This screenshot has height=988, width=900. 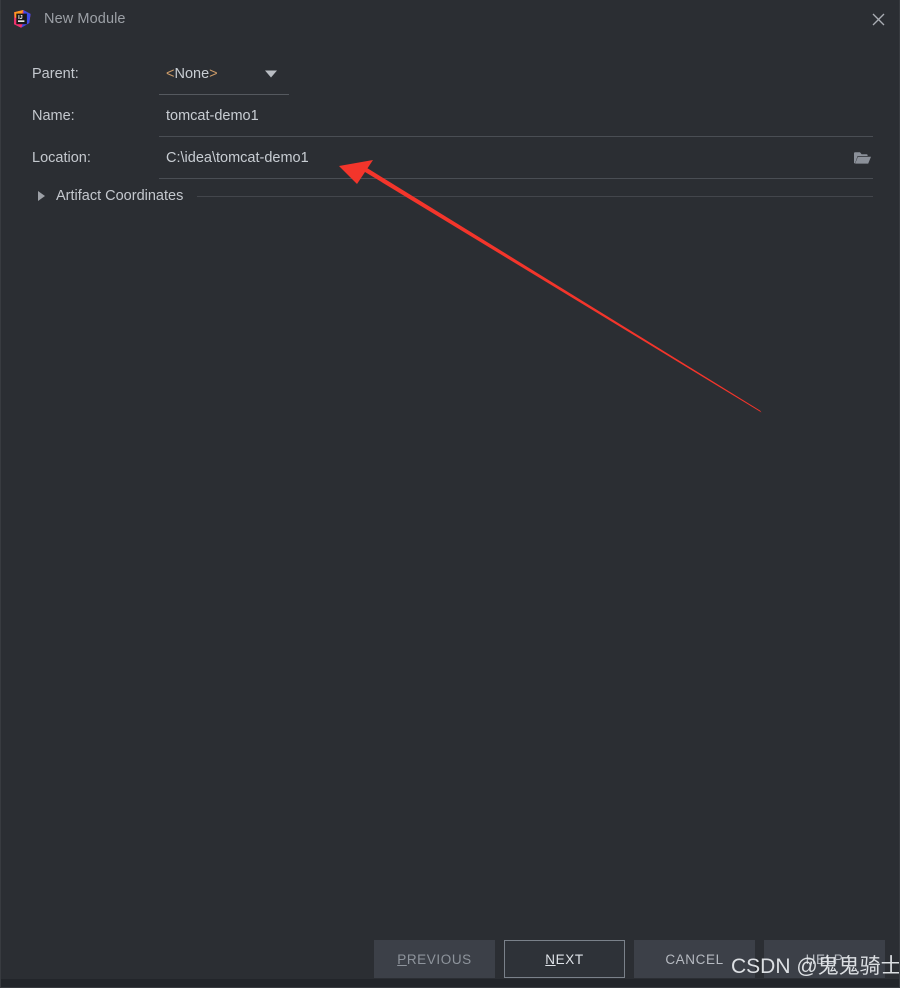 I want to click on previous-button: P REVIOUS, so click(x=434, y=959).